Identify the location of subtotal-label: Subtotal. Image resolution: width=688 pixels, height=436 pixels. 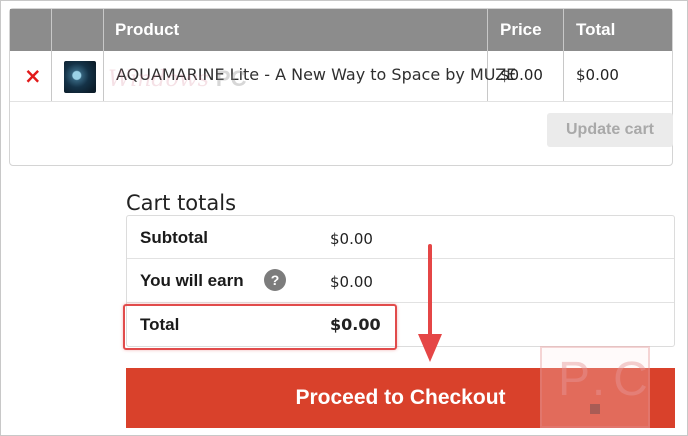
(174, 237).